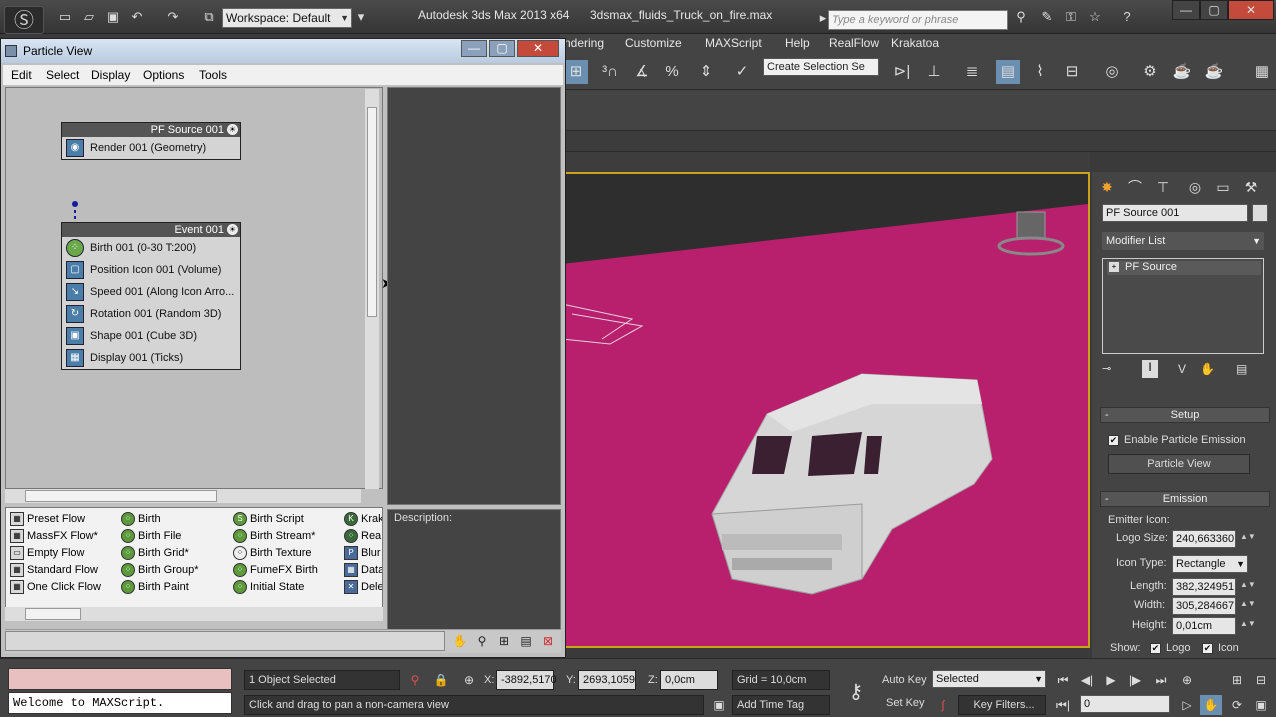  I want to click on key-tangent-icon: ∫, so click(943, 705).